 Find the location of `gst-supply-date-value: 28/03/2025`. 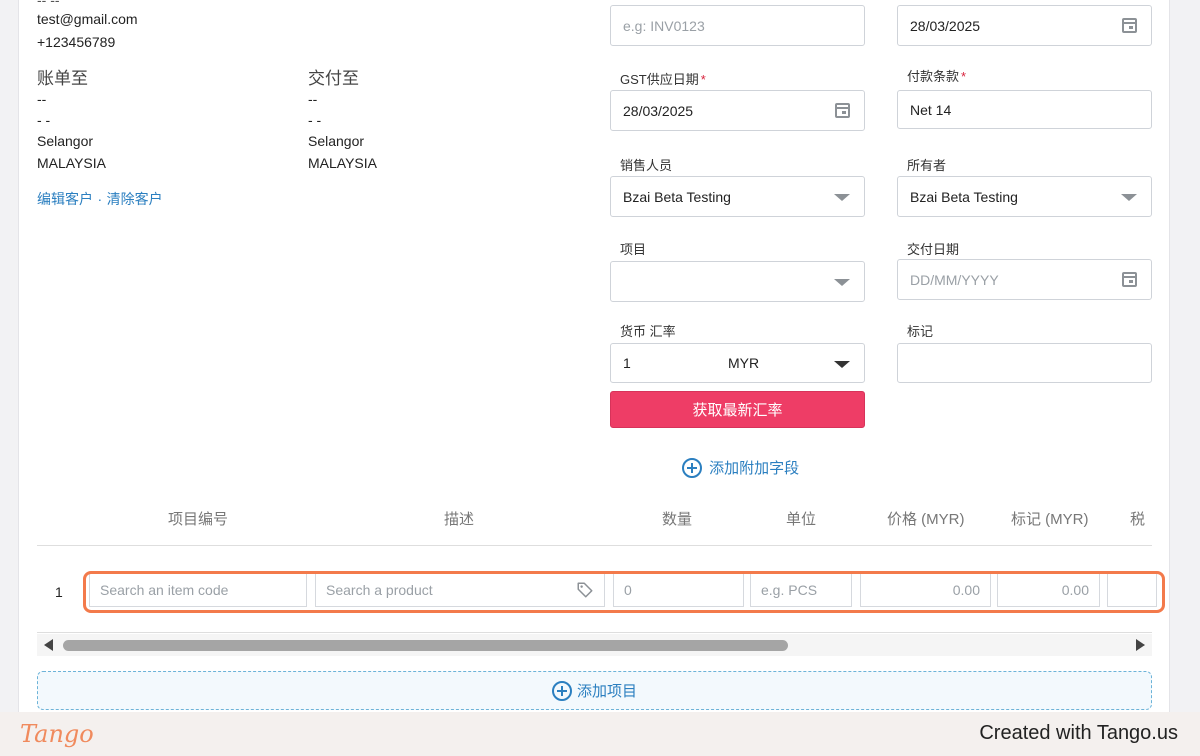

gst-supply-date-value: 28/03/2025 is located at coordinates (658, 110).